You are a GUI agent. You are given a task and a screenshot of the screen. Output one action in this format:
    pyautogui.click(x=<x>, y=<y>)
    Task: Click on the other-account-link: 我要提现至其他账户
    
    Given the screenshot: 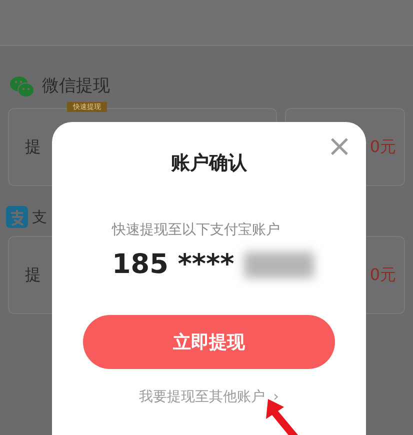 What is the action you would take?
    pyautogui.click(x=202, y=397)
    